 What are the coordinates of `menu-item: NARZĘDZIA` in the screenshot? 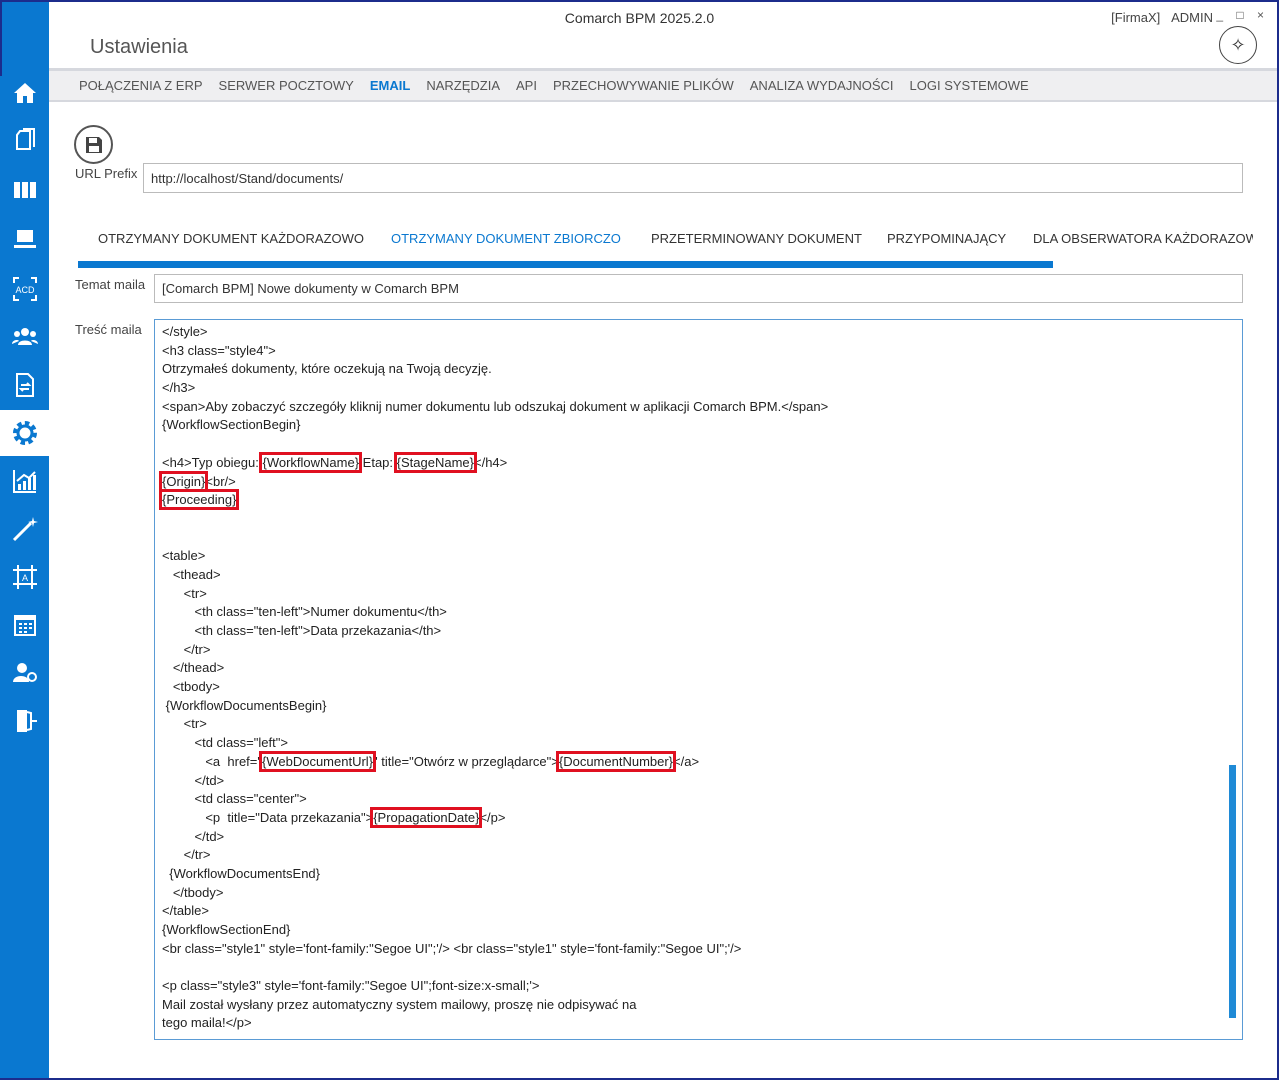 It's located at (463, 85).